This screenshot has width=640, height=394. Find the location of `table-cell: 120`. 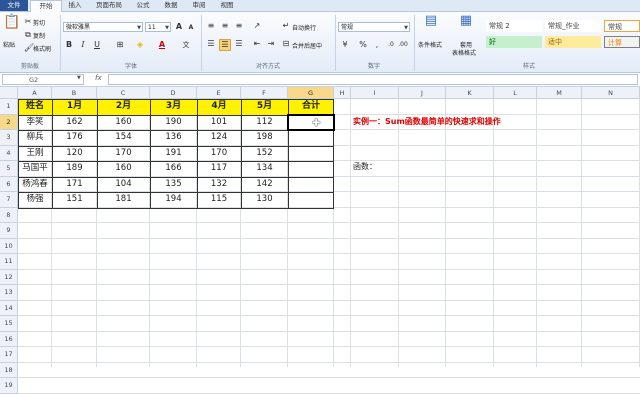

table-cell: 120 is located at coordinates (74, 154).